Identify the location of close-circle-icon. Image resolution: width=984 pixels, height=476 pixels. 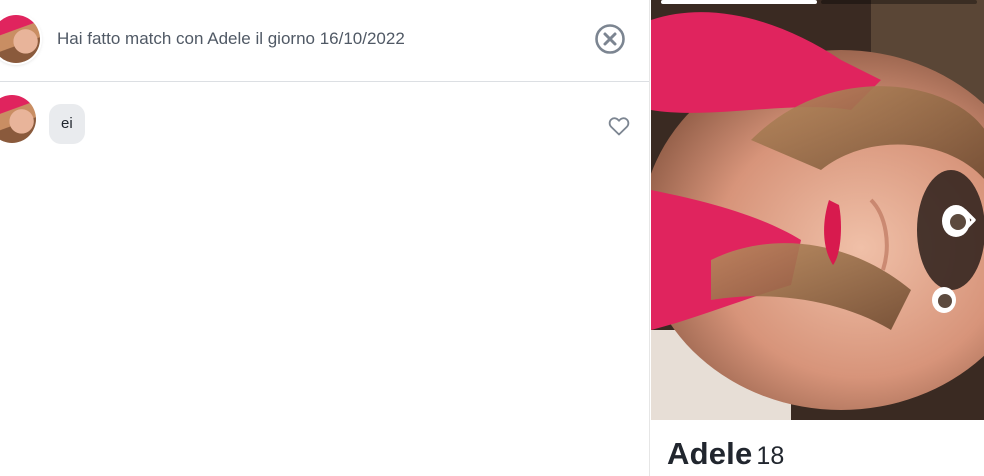
(610, 39).